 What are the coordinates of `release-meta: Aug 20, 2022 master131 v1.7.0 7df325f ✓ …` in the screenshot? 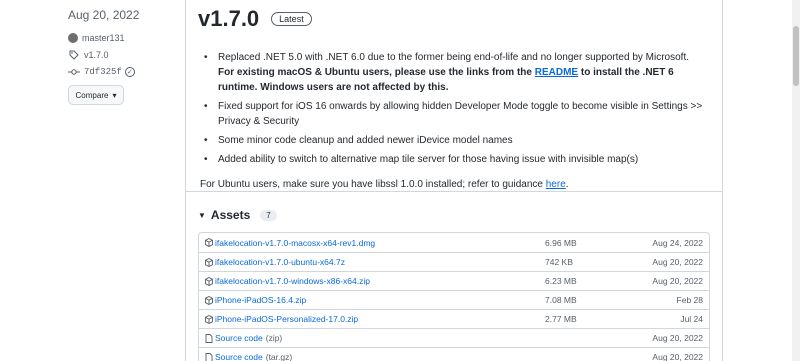 It's located at (123, 56).